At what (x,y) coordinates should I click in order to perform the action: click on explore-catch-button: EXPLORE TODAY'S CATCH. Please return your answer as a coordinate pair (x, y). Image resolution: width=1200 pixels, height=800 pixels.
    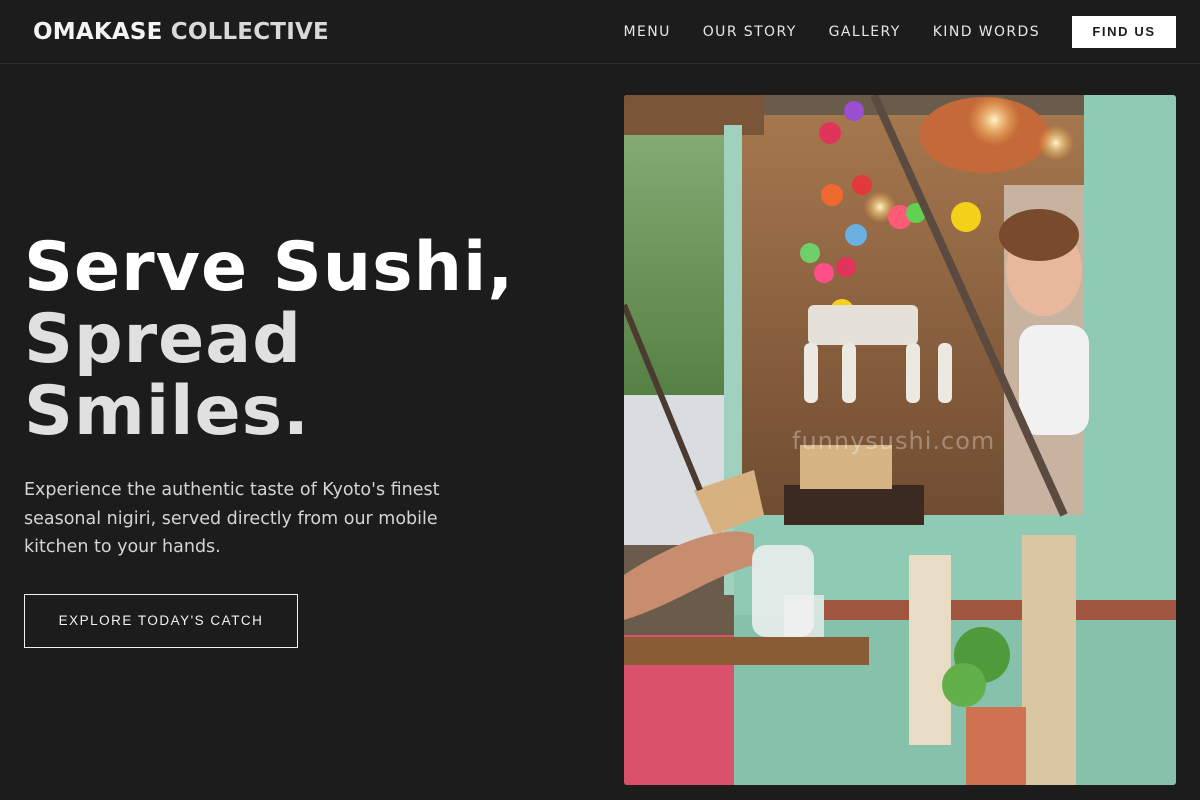
    Looking at the image, I should click on (161, 620).